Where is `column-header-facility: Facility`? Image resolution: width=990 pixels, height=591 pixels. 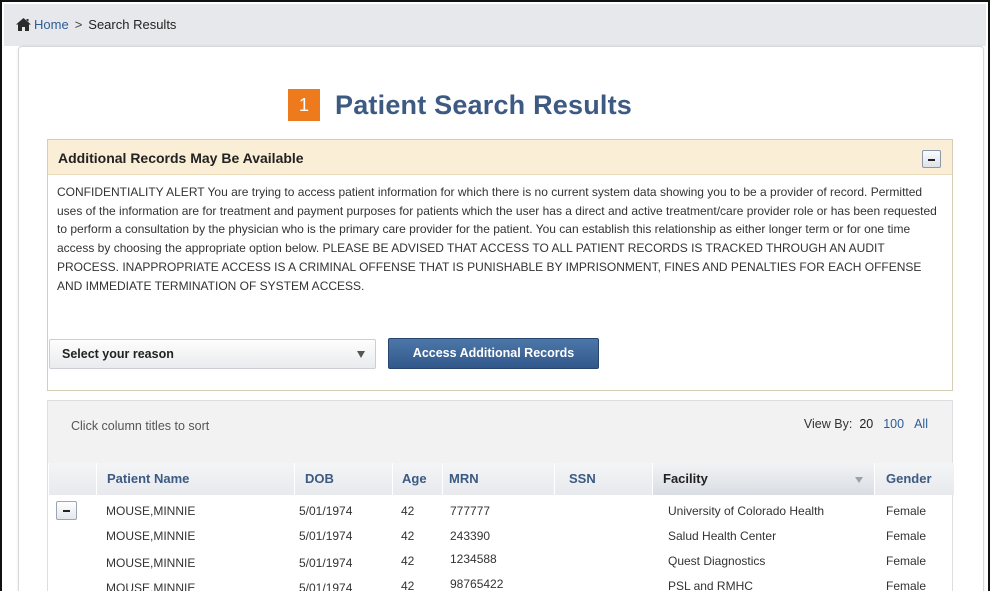 column-header-facility: Facility is located at coordinates (763, 479).